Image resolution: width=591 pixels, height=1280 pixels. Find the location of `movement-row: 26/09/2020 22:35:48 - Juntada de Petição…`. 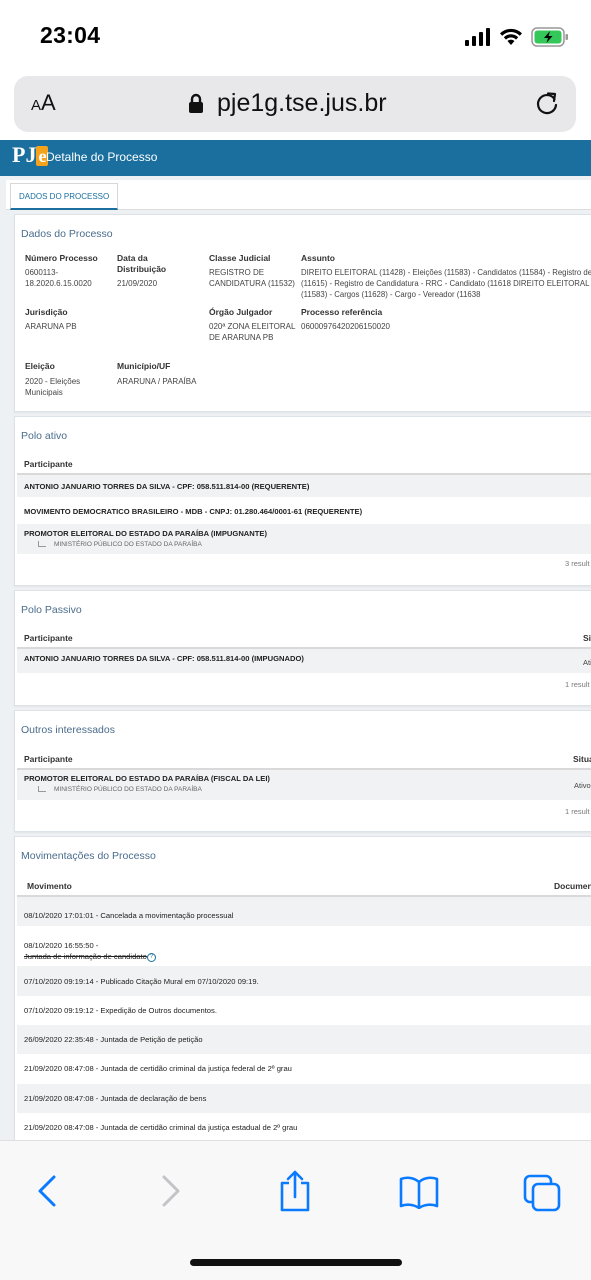

movement-row: 26/09/2020 22:35:48 - Juntada de Petição… is located at coordinates (304, 1039).